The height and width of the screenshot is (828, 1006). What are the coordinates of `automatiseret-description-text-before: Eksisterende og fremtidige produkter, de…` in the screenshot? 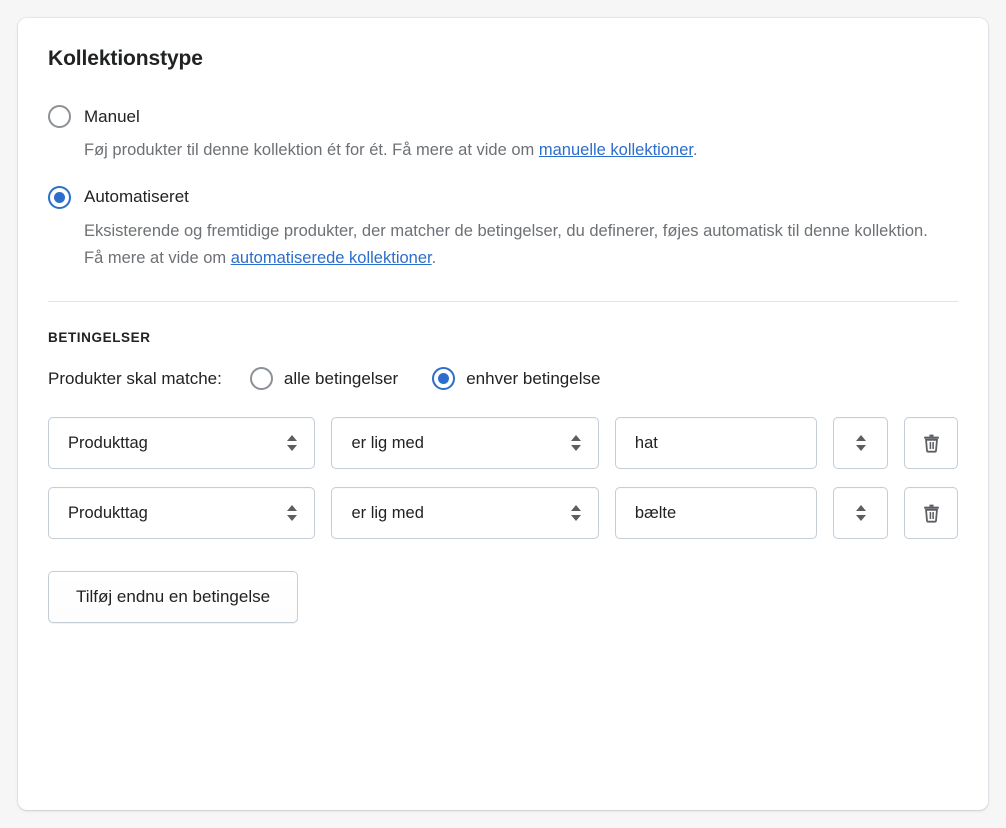 It's located at (506, 244).